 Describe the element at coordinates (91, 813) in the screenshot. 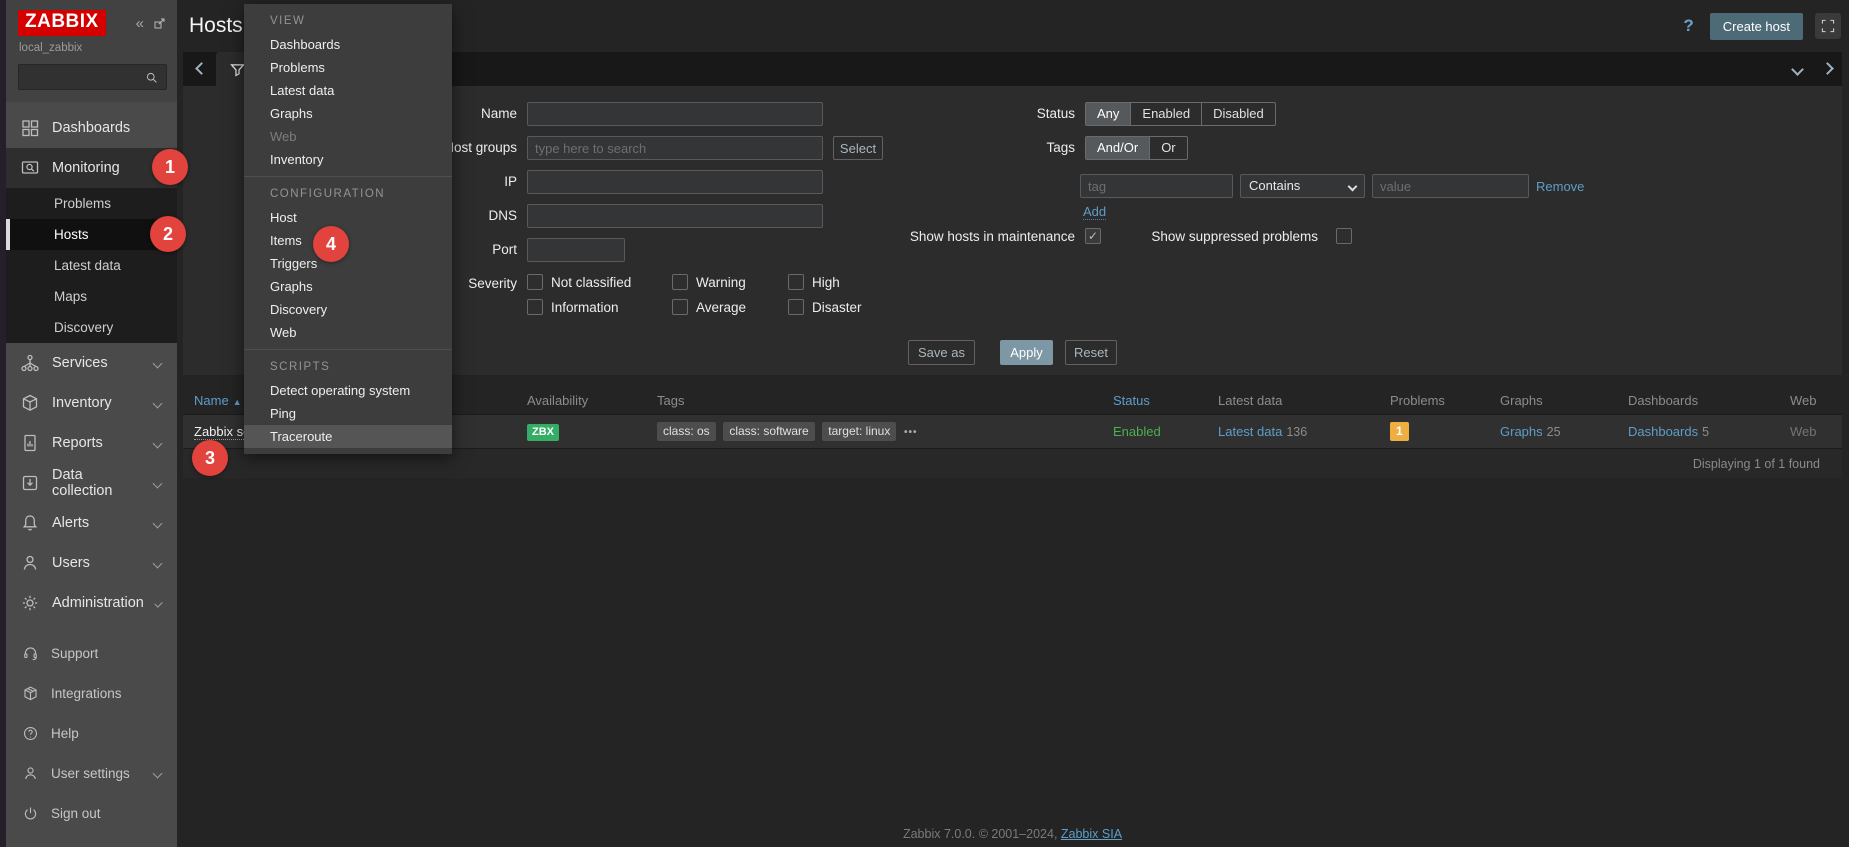

I see `sidebar-item-sign-out: Sign out` at that location.